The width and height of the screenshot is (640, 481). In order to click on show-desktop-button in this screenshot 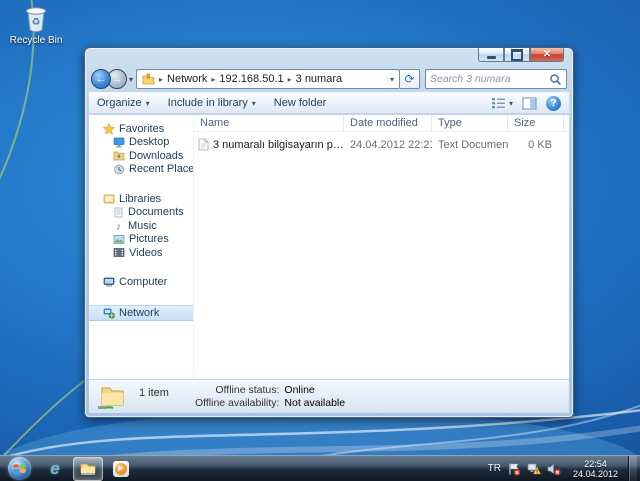, I will do `click(632, 468)`.